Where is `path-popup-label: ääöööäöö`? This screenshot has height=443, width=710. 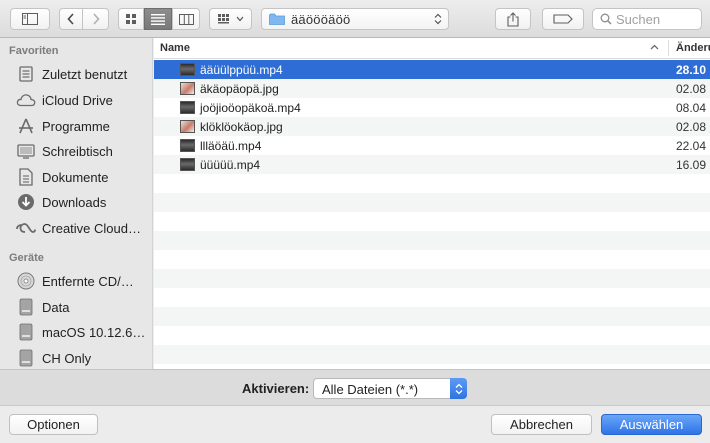 path-popup-label: ääöööäöö is located at coordinates (321, 19).